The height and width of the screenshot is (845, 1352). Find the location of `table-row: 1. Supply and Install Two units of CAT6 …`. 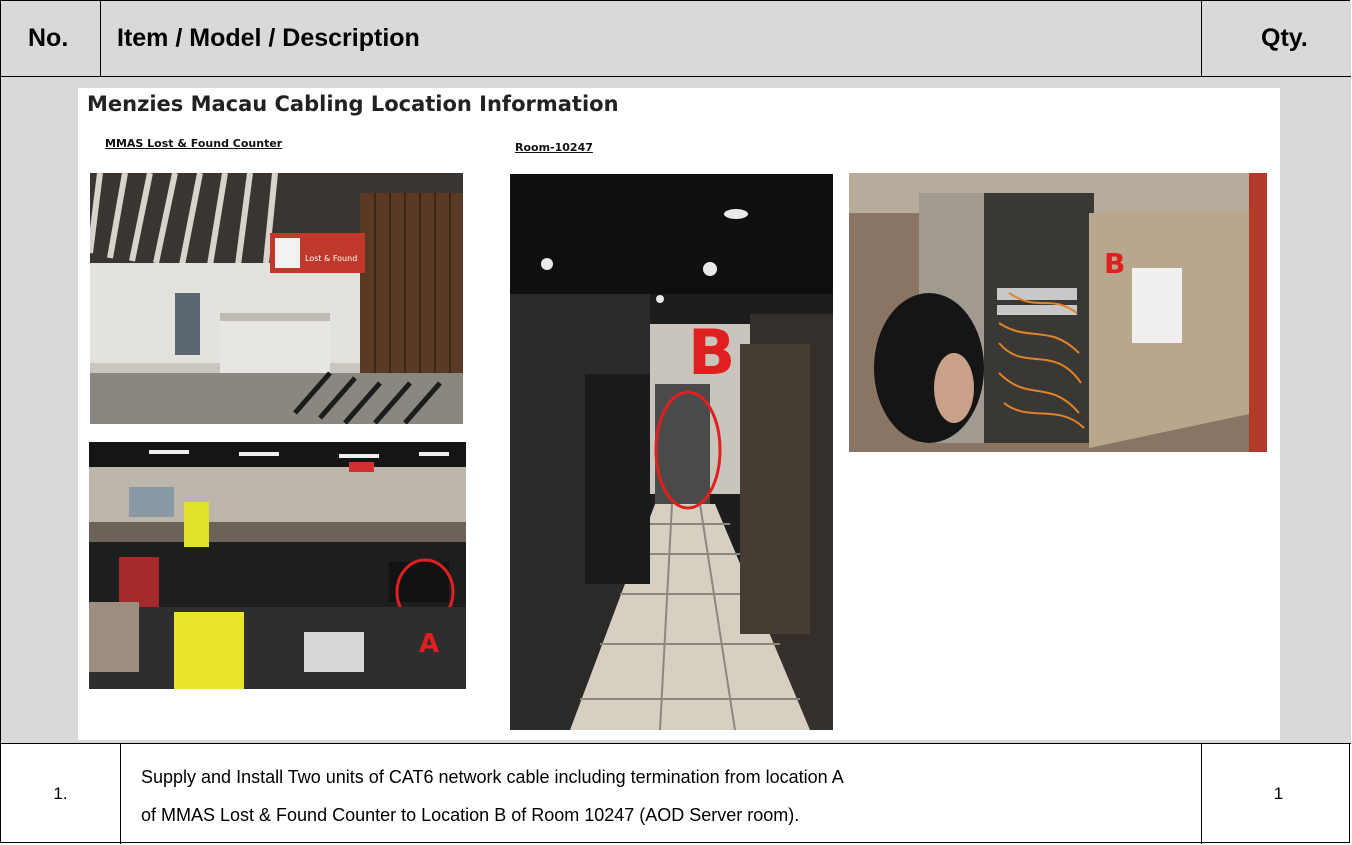

table-row: 1. Supply and Install Two units of CAT6 … is located at coordinates (676, 794).